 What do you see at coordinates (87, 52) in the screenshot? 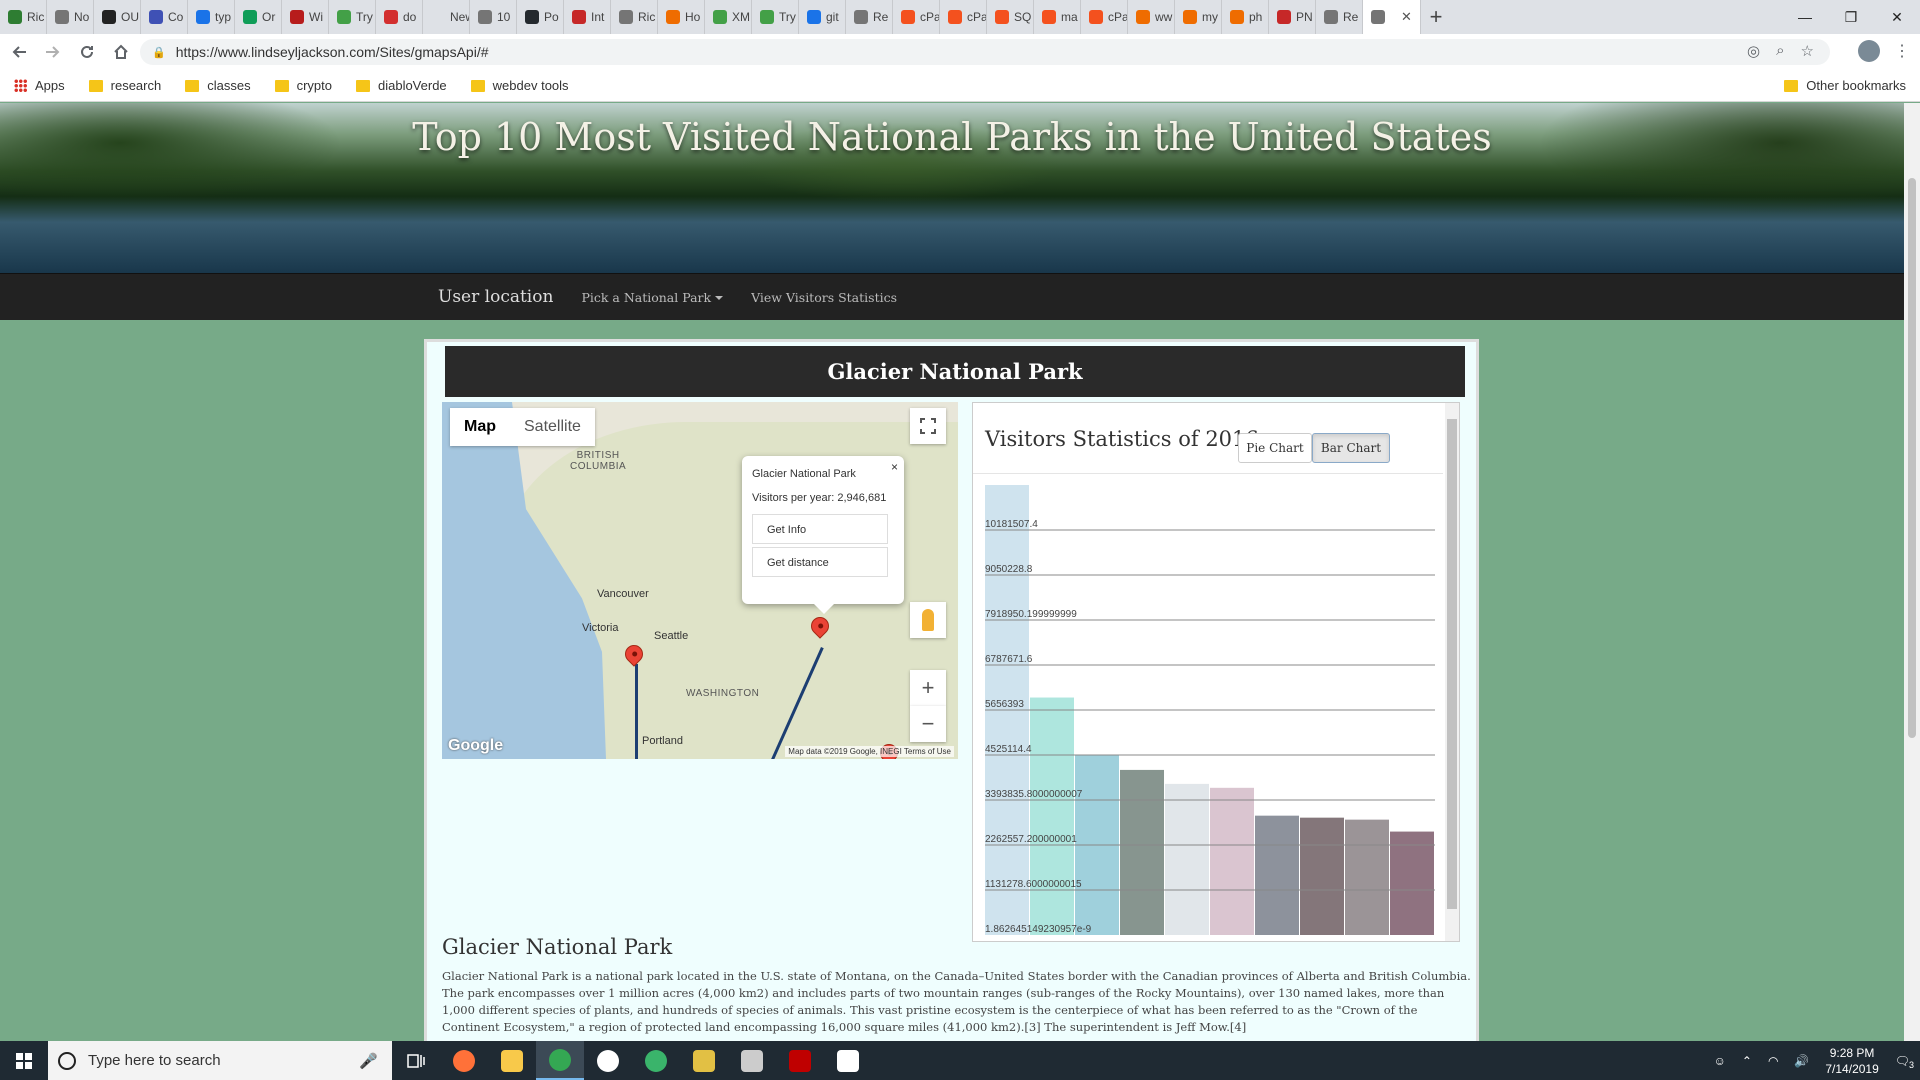
I see `reload-button` at bounding box center [87, 52].